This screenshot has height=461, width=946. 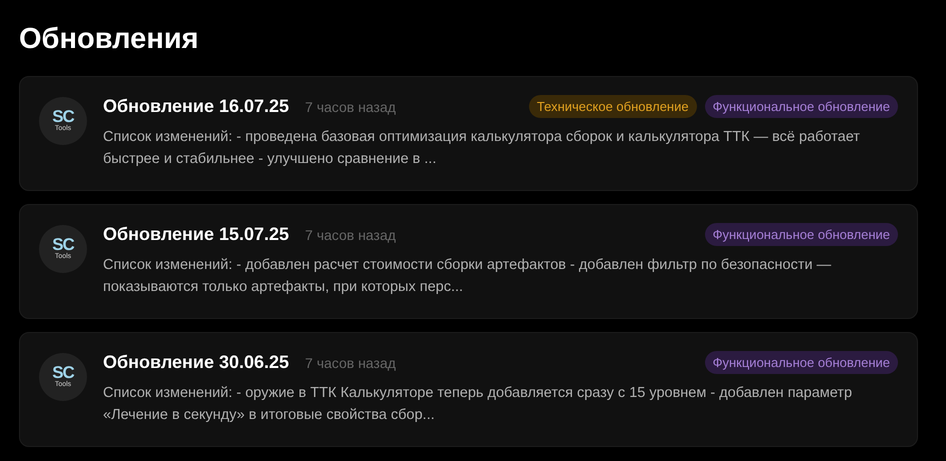 I want to click on update-title: Обновление 30.06.25, so click(x=196, y=362).